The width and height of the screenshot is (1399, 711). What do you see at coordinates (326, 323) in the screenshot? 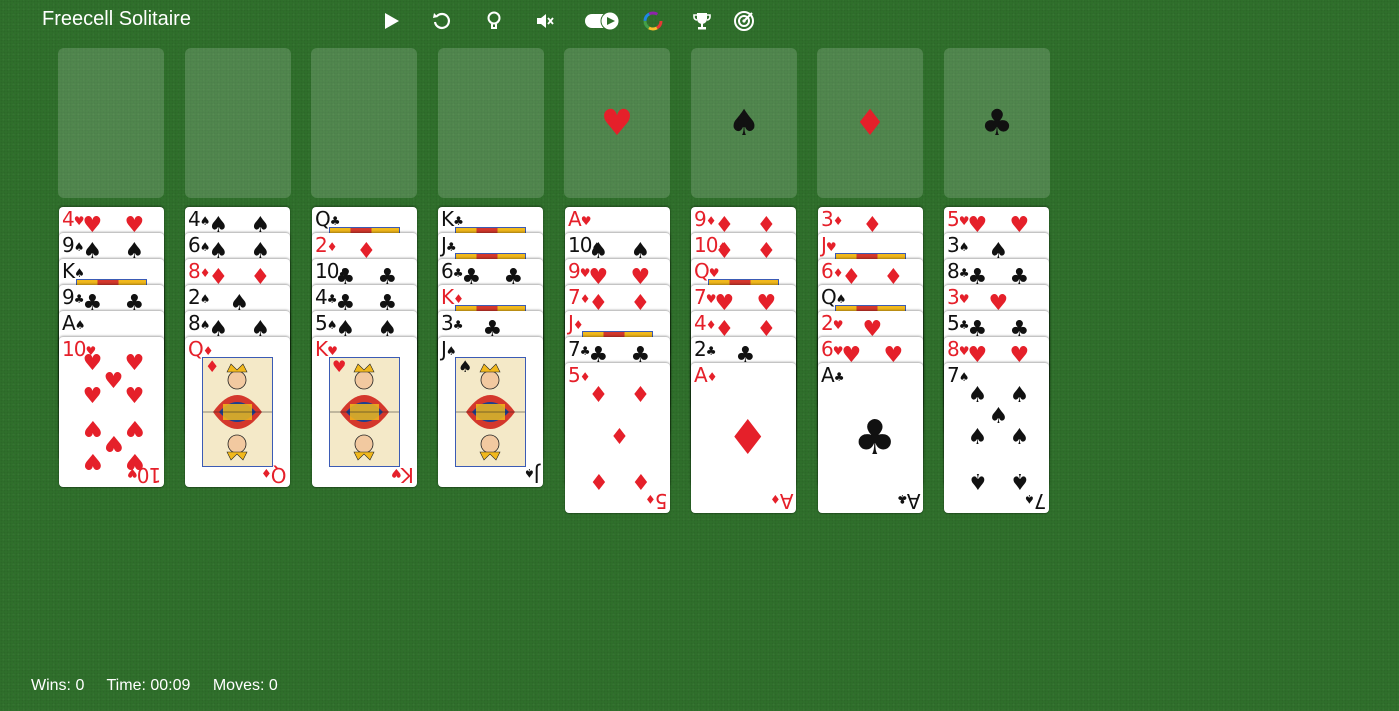
I see `card-rank-label: 5♠` at bounding box center [326, 323].